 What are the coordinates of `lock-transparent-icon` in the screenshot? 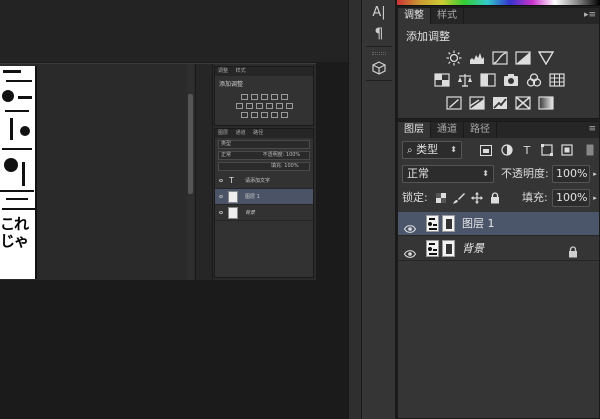 It's located at (441, 198).